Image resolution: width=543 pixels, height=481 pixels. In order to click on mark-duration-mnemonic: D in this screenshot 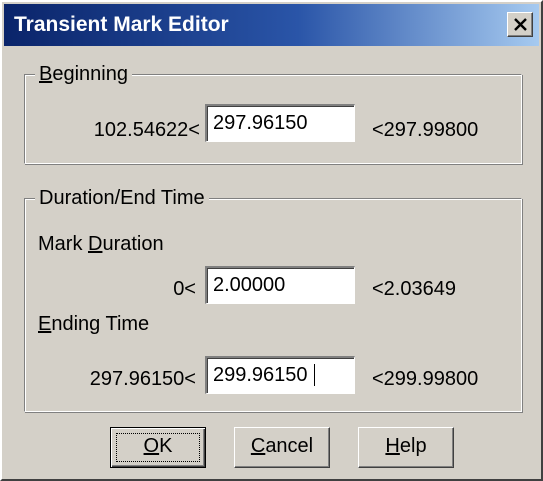, I will do `click(95, 244)`.